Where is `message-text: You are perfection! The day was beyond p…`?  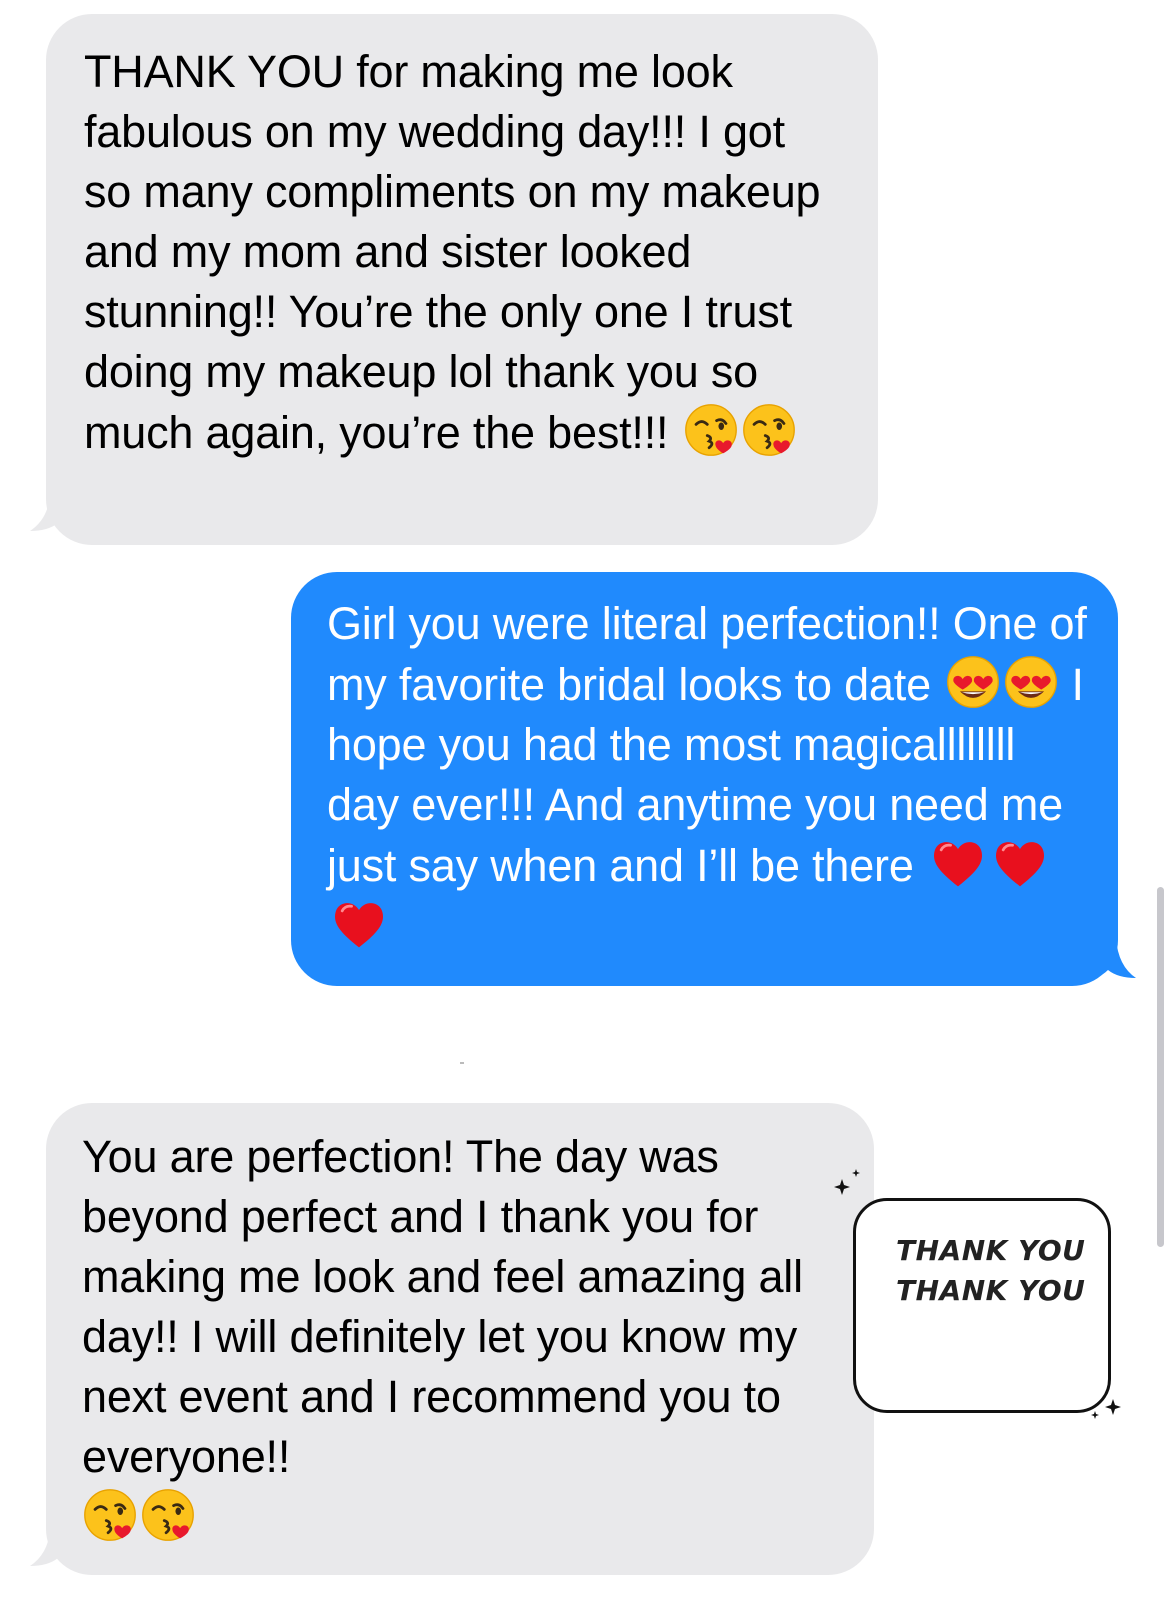 message-text: You are perfection! The day was beyond p… is located at coordinates (442, 1306).